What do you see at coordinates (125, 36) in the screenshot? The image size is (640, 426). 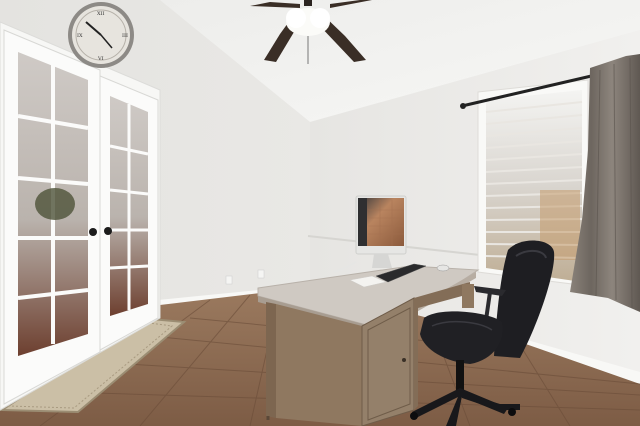 I see `svg-text: III` at bounding box center [125, 36].